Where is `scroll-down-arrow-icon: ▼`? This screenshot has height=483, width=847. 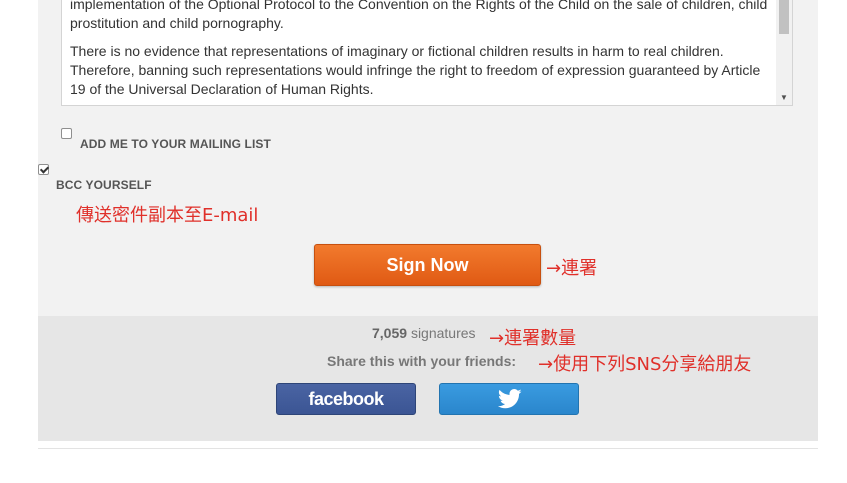 scroll-down-arrow-icon: ▼ is located at coordinates (784, 98).